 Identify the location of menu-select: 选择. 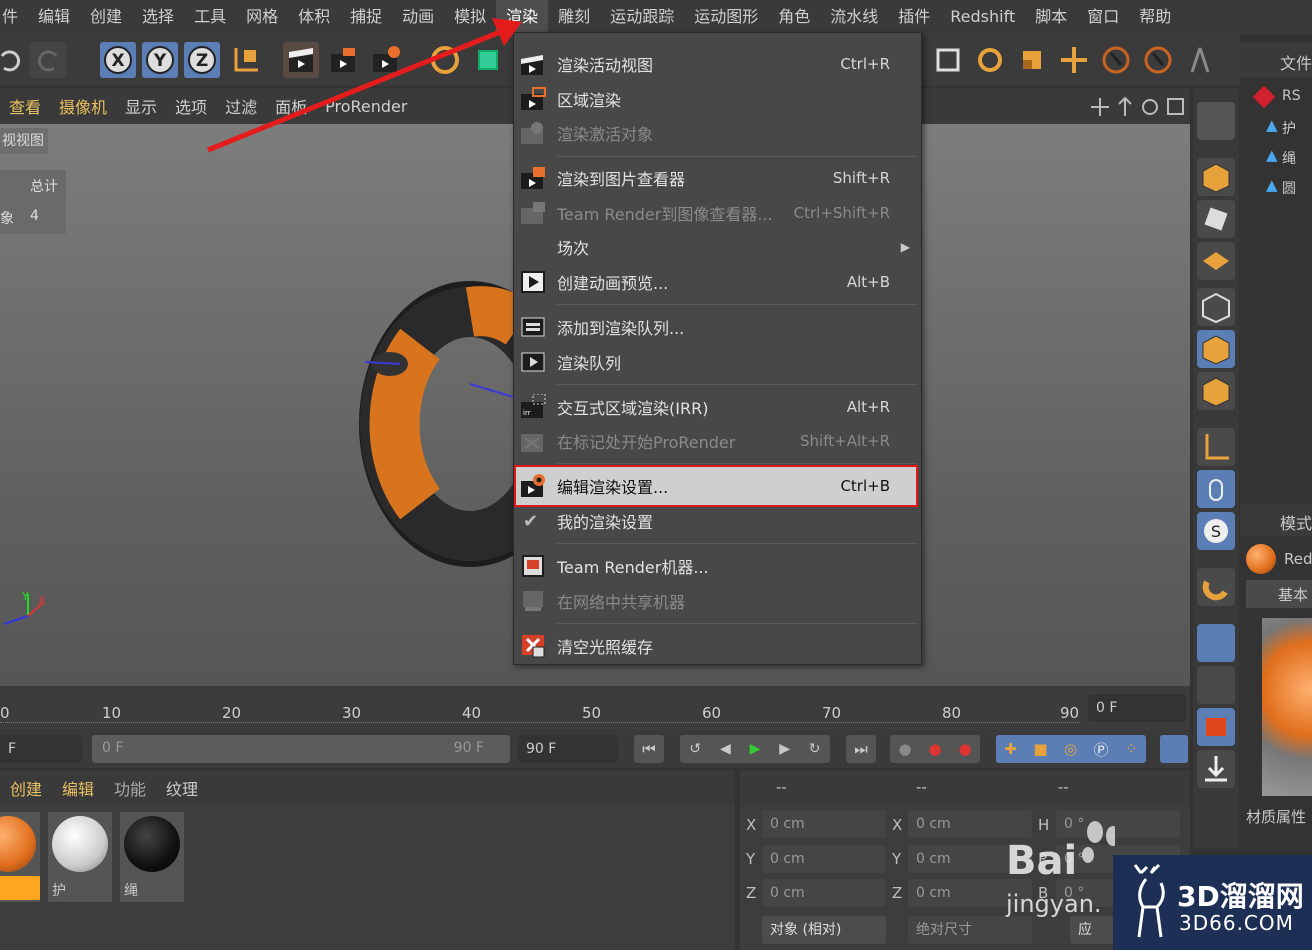
(158, 17).